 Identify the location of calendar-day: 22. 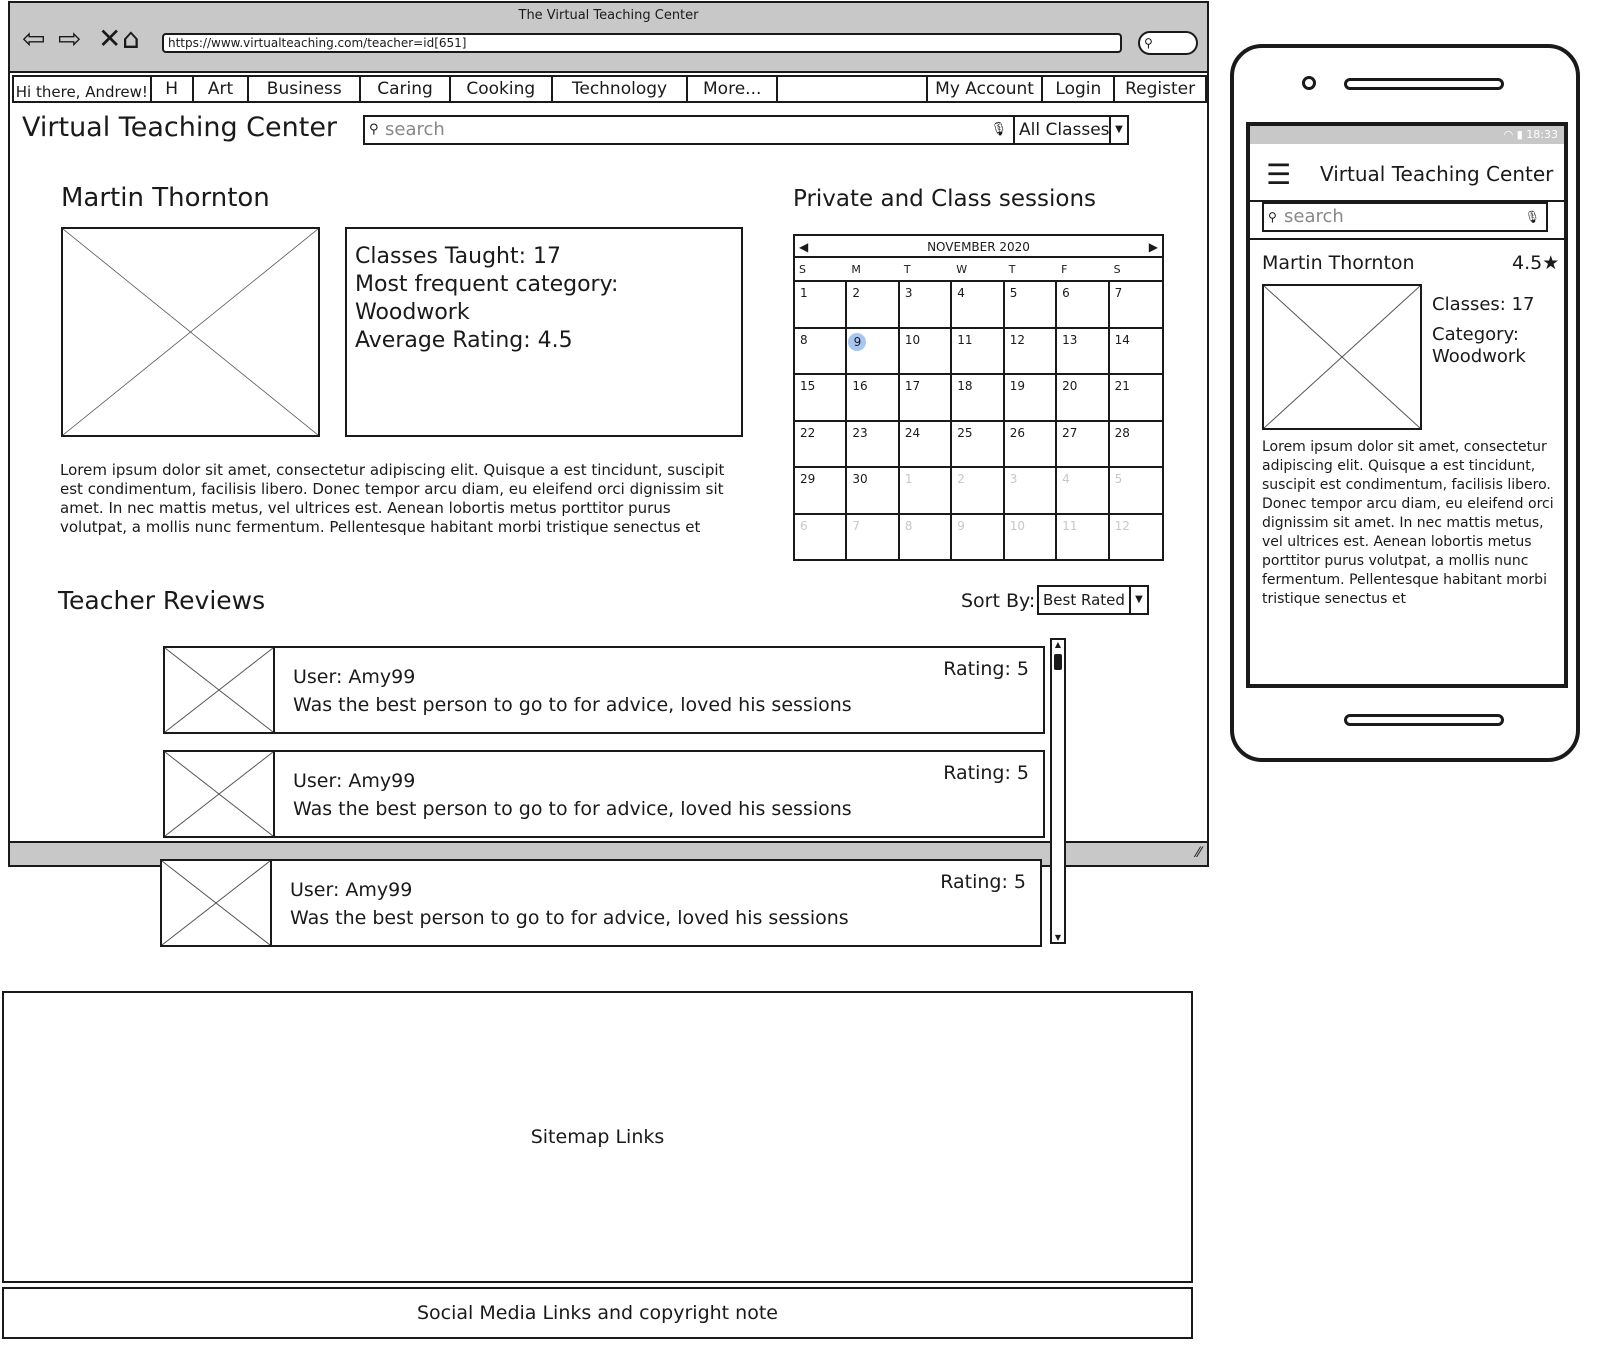
(821, 444).